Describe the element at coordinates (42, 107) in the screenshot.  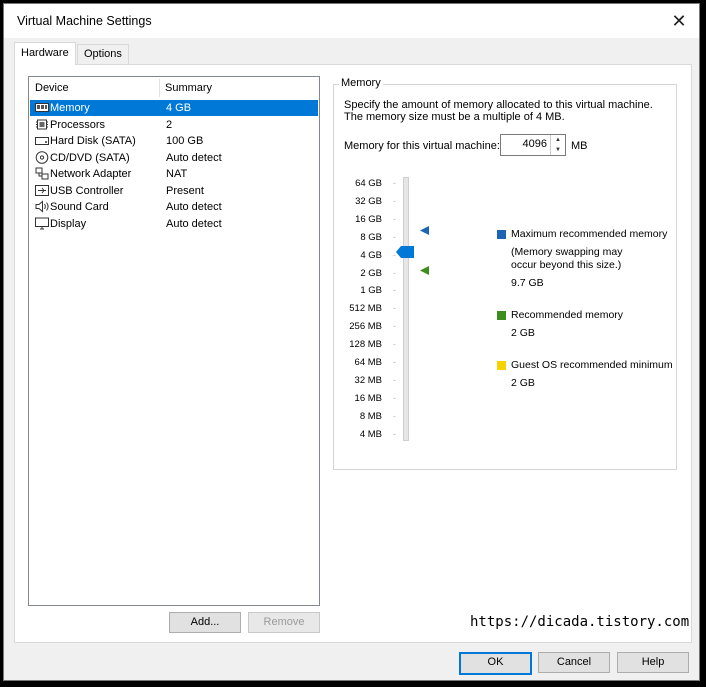
I see `memory-icon` at that location.